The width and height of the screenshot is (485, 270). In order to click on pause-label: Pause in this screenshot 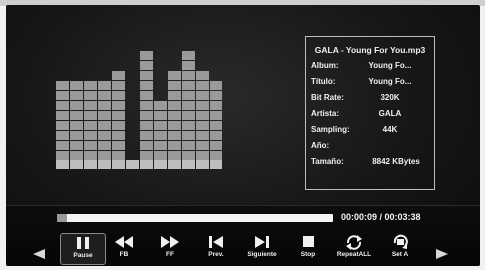, I will do `click(83, 255)`.